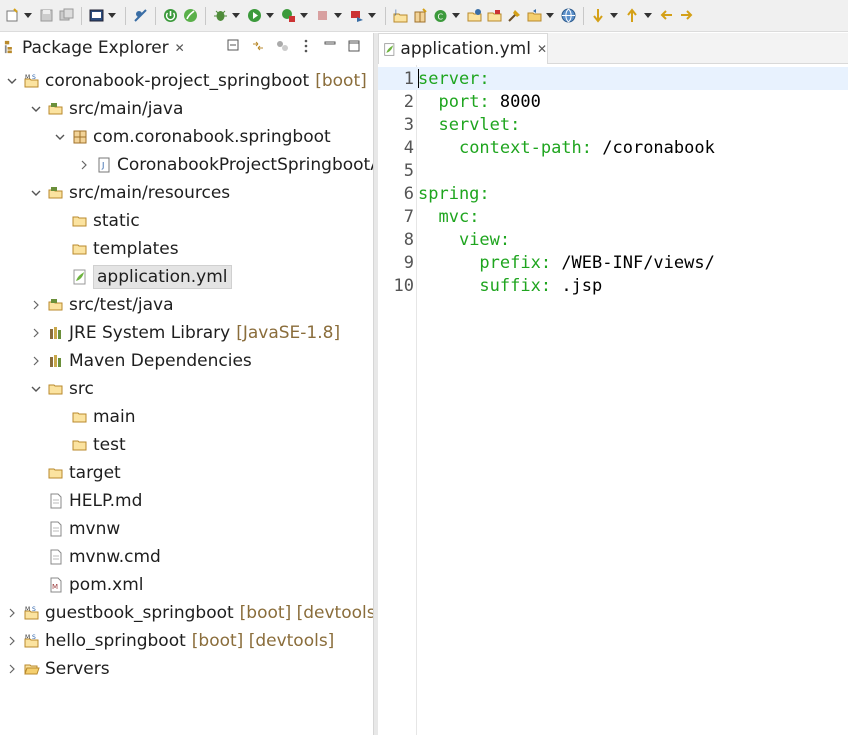  I want to click on spring-icon, so click(190, 15).